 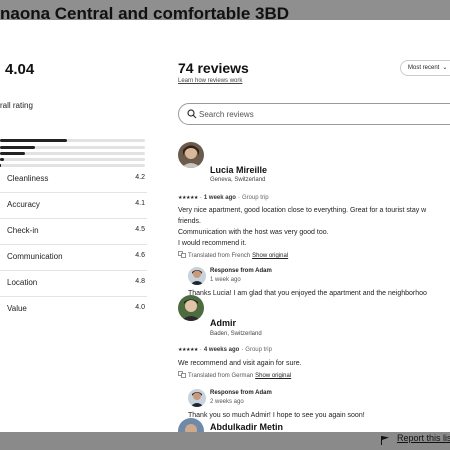 I want to click on learn-how-reviews-work-link: Learn how reviews work, so click(x=210, y=81).